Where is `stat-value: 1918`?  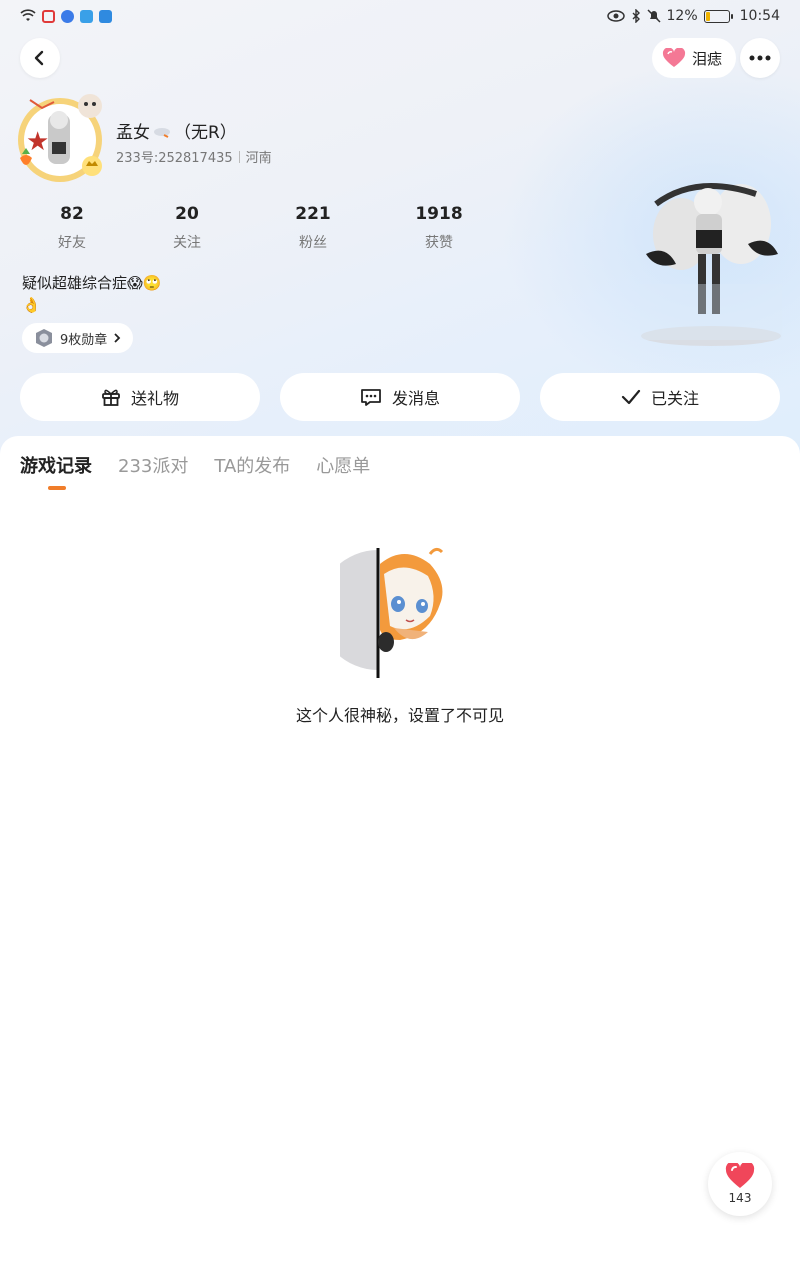 stat-value: 1918 is located at coordinates (439, 214).